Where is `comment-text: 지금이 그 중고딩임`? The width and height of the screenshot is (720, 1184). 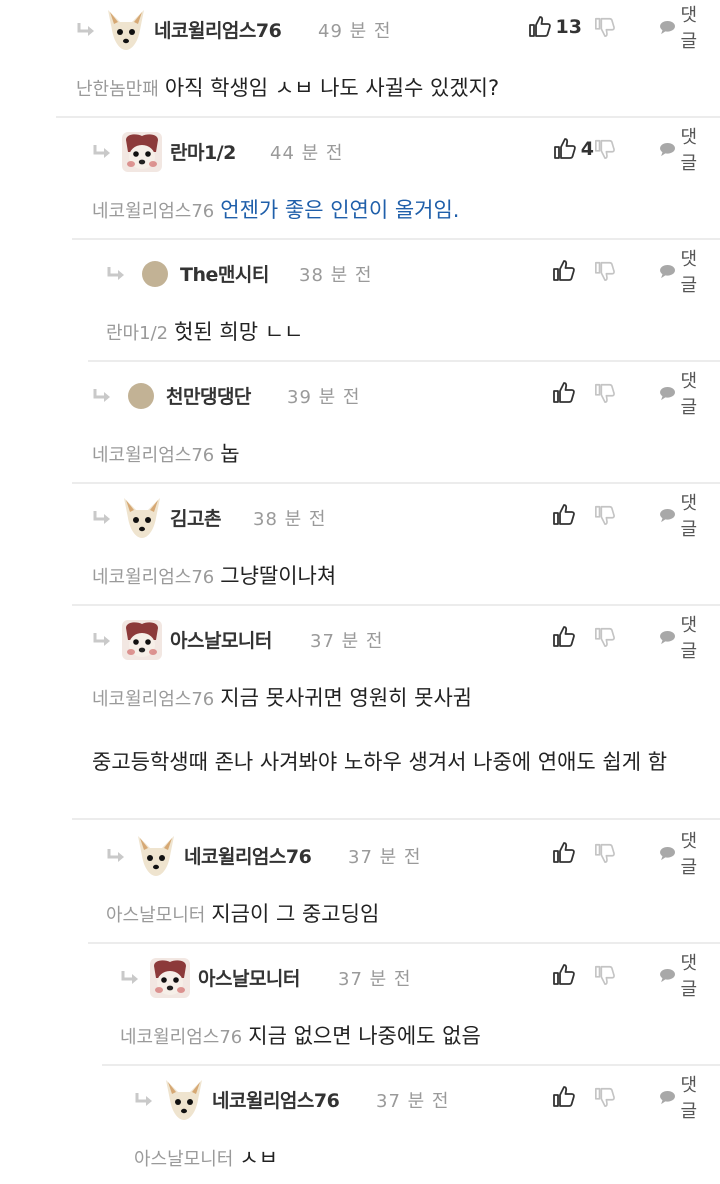
comment-text: 지금이 그 중고딩임 is located at coordinates (295, 914).